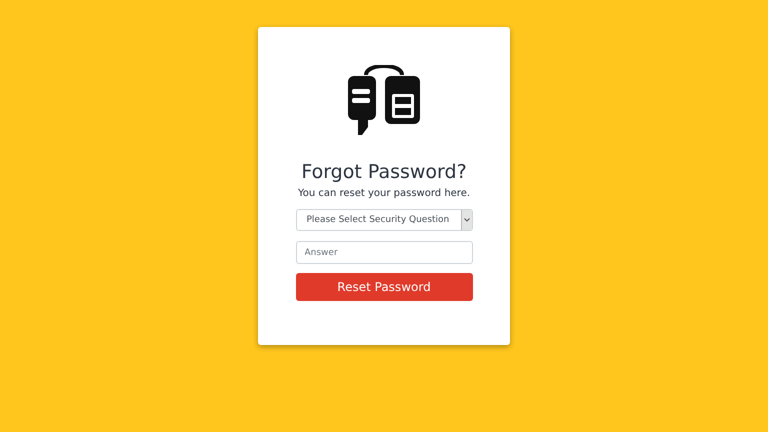 The image size is (768, 432). Describe the element at coordinates (384, 287) in the screenshot. I see `reset-password-button: Reset Password` at that location.